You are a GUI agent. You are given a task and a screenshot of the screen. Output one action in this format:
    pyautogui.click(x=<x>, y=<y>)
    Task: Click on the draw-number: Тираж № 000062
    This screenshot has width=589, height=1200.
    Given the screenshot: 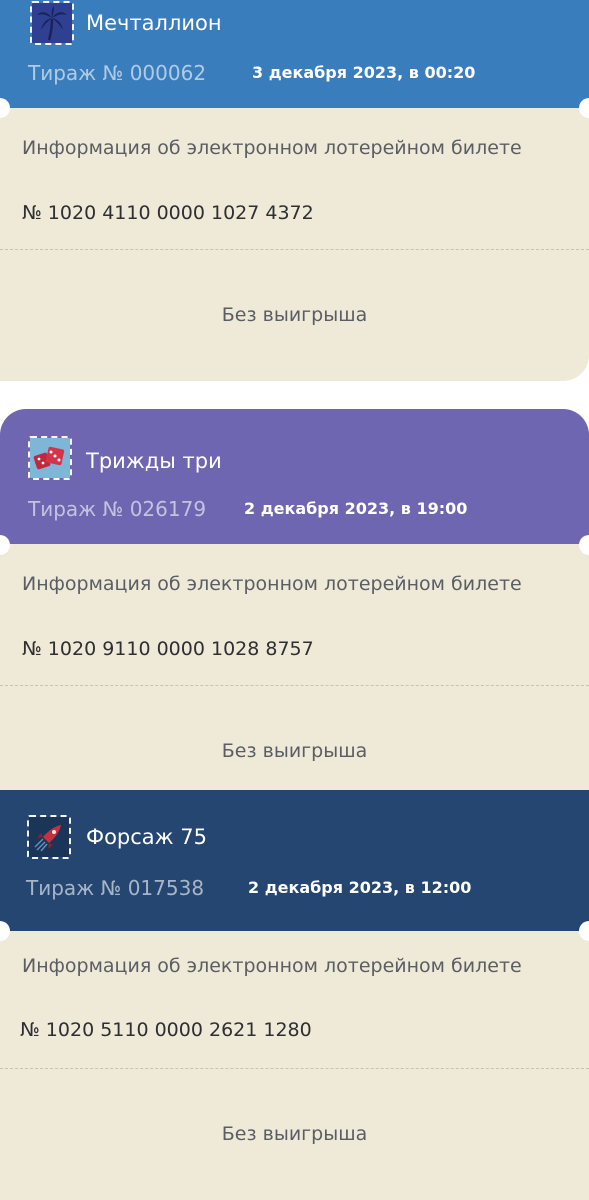 What is the action you would take?
    pyautogui.click(x=117, y=73)
    